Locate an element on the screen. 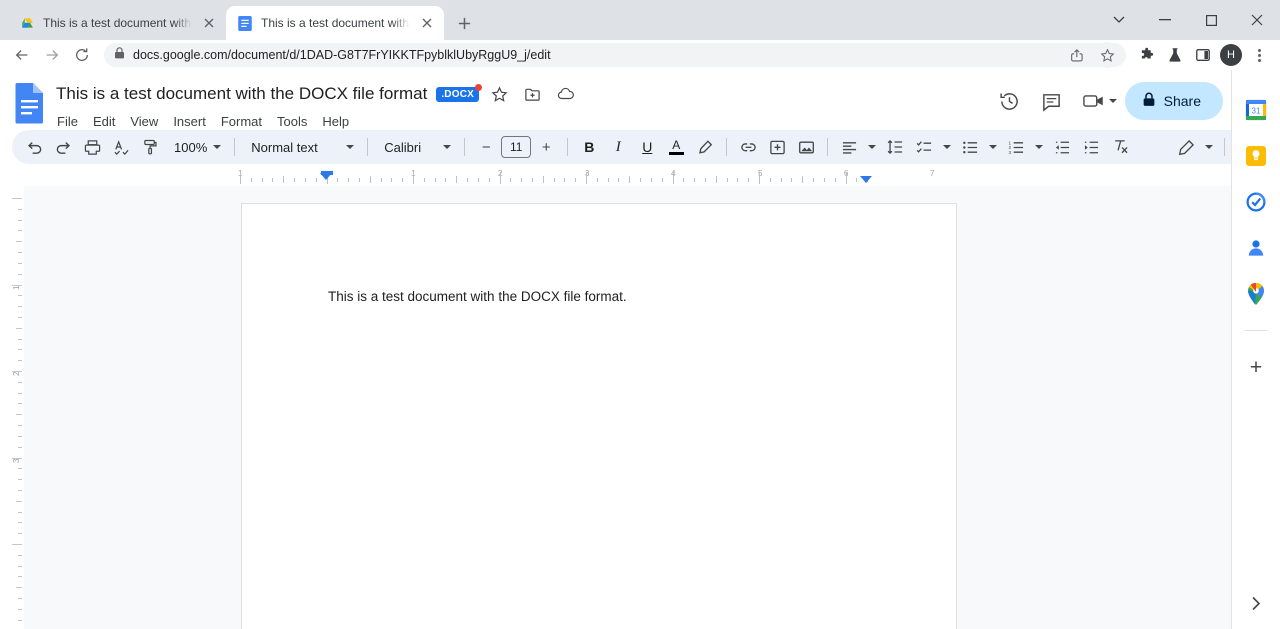 The width and height of the screenshot is (1280, 629). italic-button: I is located at coordinates (618, 147).